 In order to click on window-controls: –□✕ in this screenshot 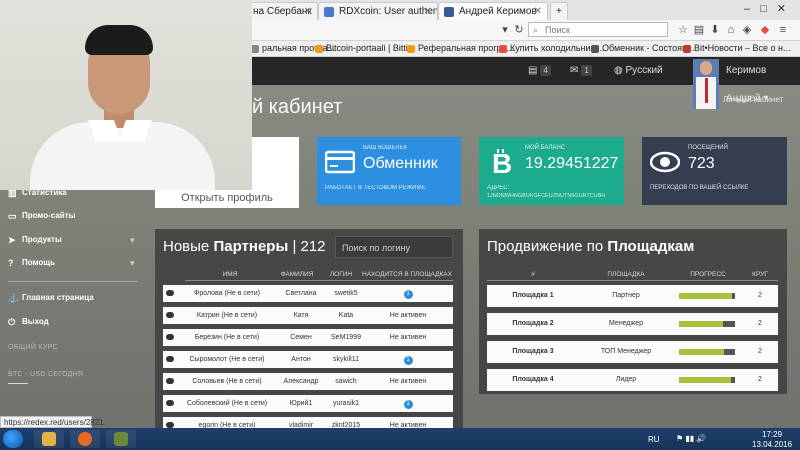, I will do `click(770, 8)`.